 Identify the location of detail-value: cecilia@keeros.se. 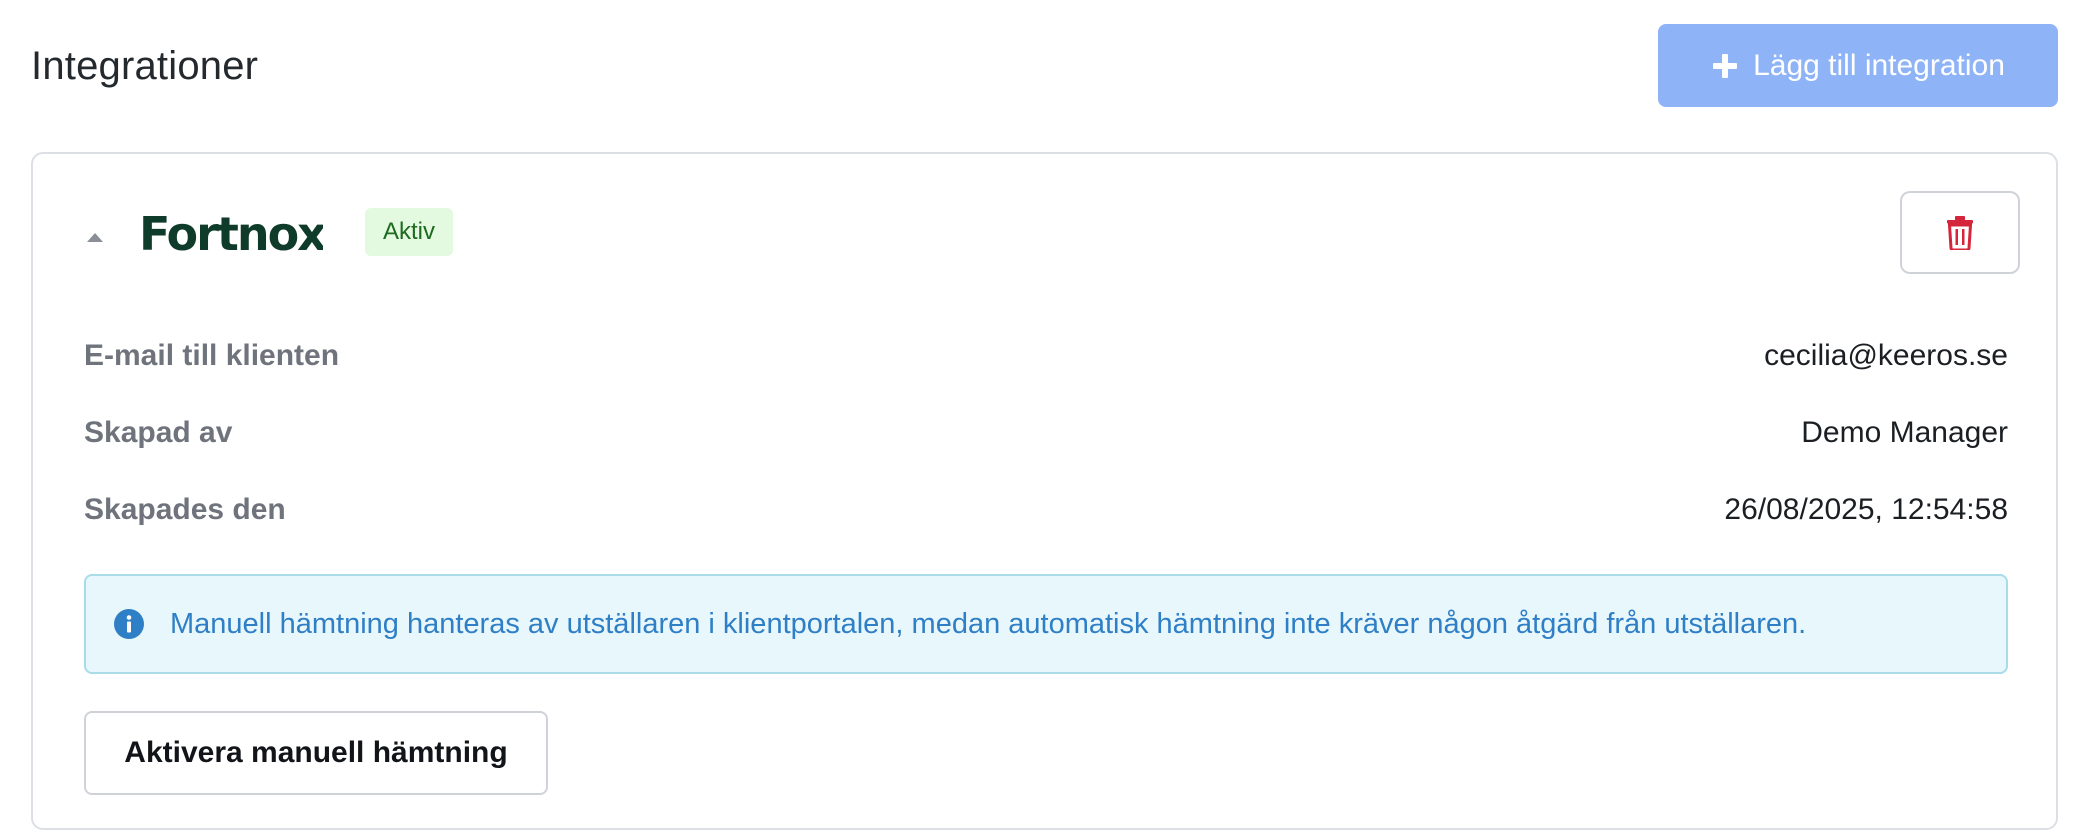
(1886, 355).